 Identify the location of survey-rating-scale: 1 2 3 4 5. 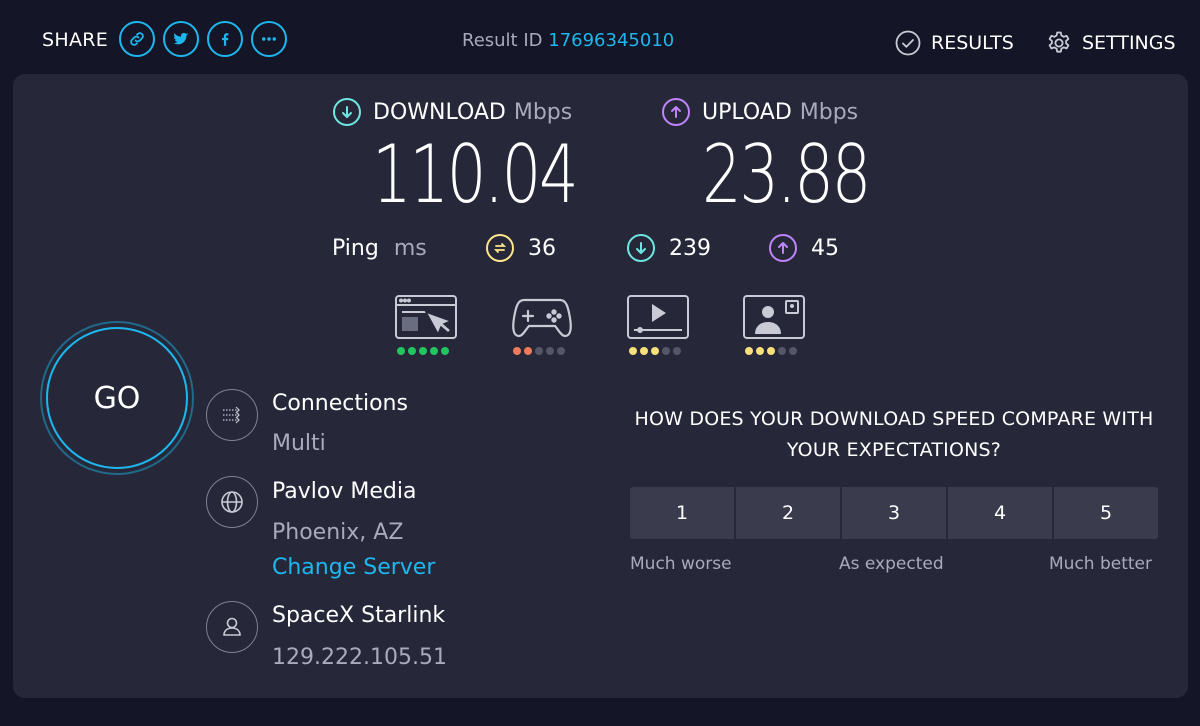
(894, 513).